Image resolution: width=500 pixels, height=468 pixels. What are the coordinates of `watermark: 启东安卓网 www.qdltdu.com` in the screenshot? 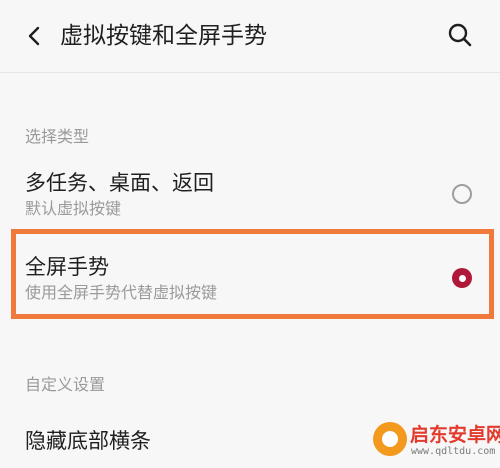 It's located at (432, 438).